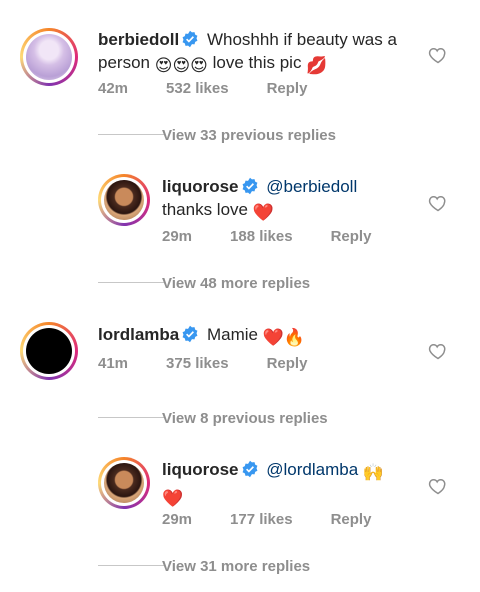 The width and height of the screenshot is (480, 592). I want to click on timestamp: 42m, so click(113, 88).